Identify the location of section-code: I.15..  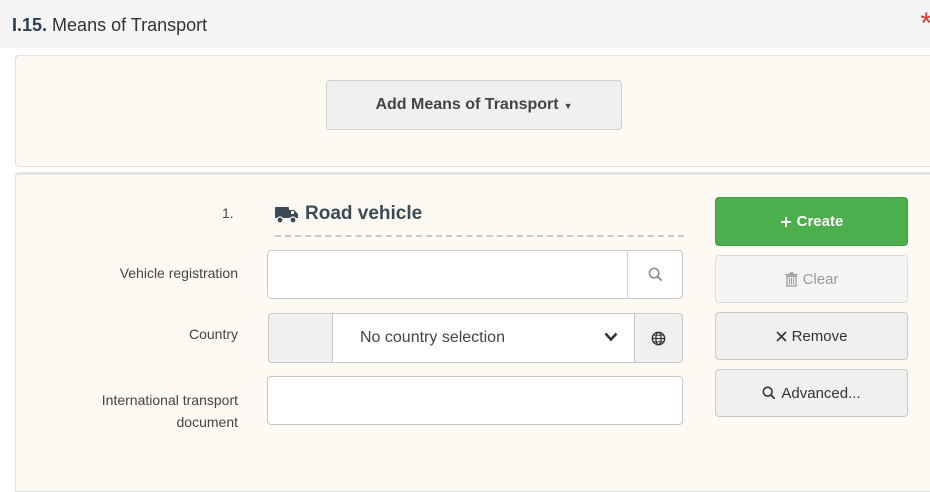
(30, 25).